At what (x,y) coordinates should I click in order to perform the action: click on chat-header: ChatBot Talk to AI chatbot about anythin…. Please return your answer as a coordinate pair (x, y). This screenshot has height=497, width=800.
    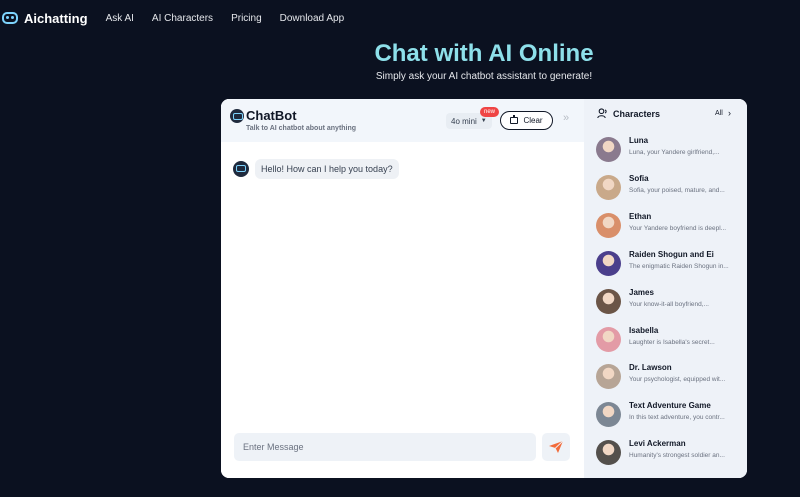
    Looking at the image, I should click on (402, 120).